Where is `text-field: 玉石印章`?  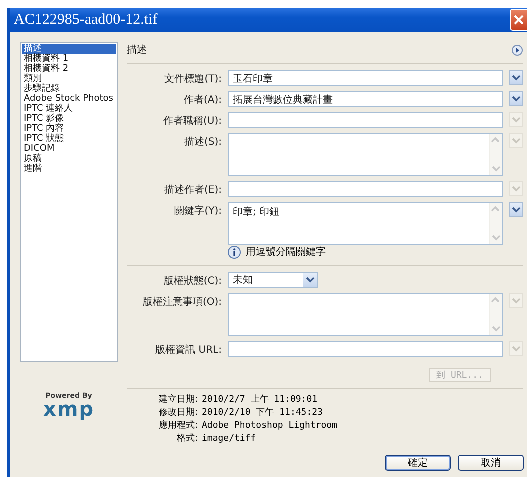 text-field: 玉石印章 is located at coordinates (365, 78).